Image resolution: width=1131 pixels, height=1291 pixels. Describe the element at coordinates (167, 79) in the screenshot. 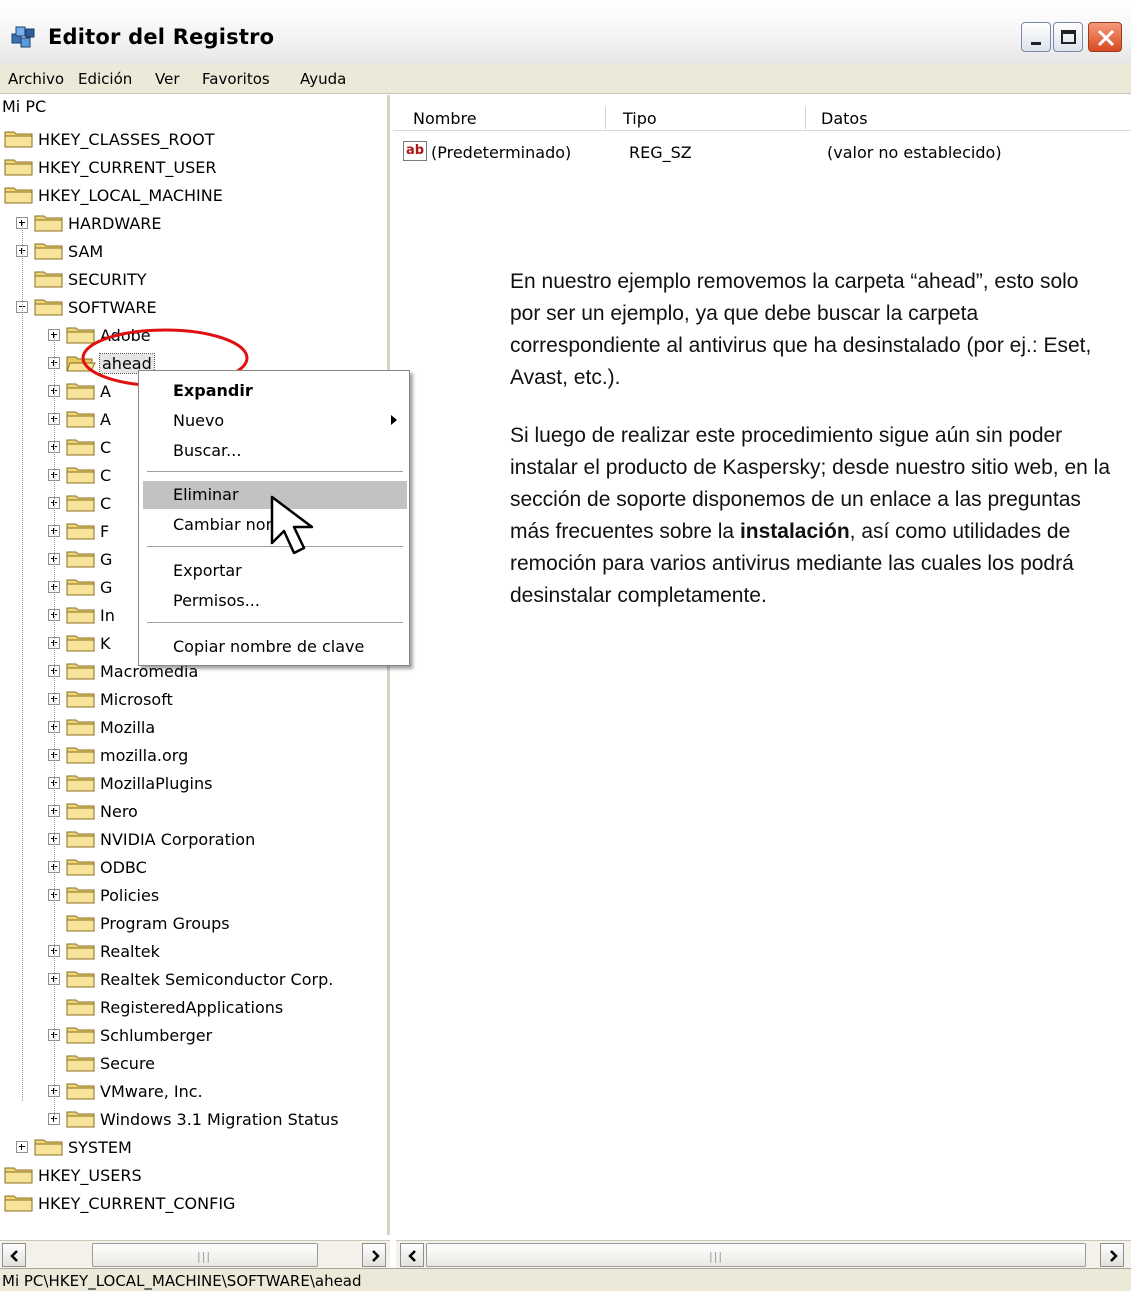

I see `menu-ver: Ver` at that location.